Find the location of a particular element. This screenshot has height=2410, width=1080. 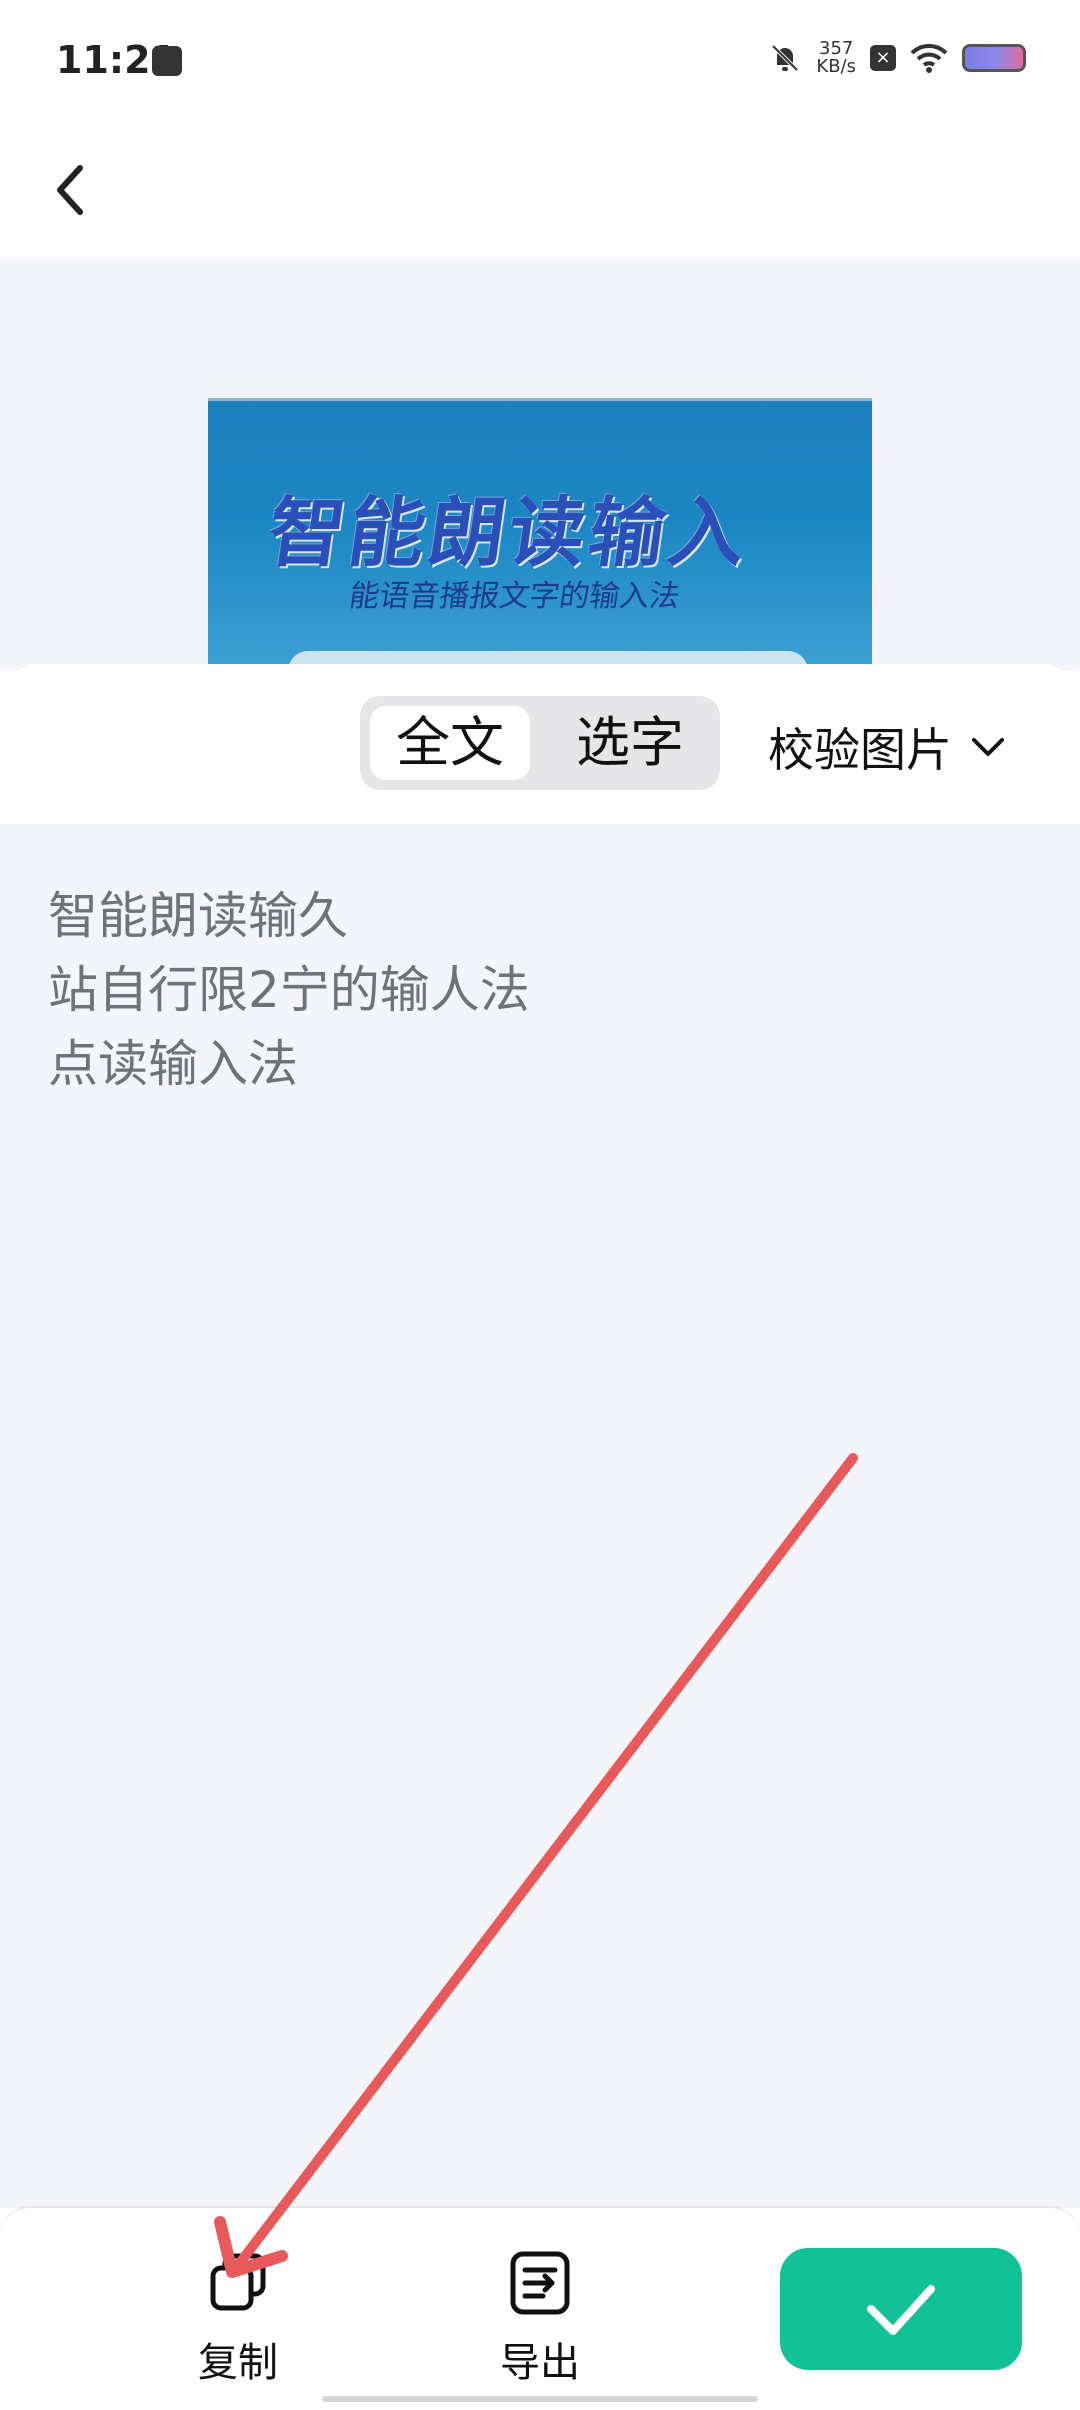

copy-icon is located at coordinates (238, 2282).